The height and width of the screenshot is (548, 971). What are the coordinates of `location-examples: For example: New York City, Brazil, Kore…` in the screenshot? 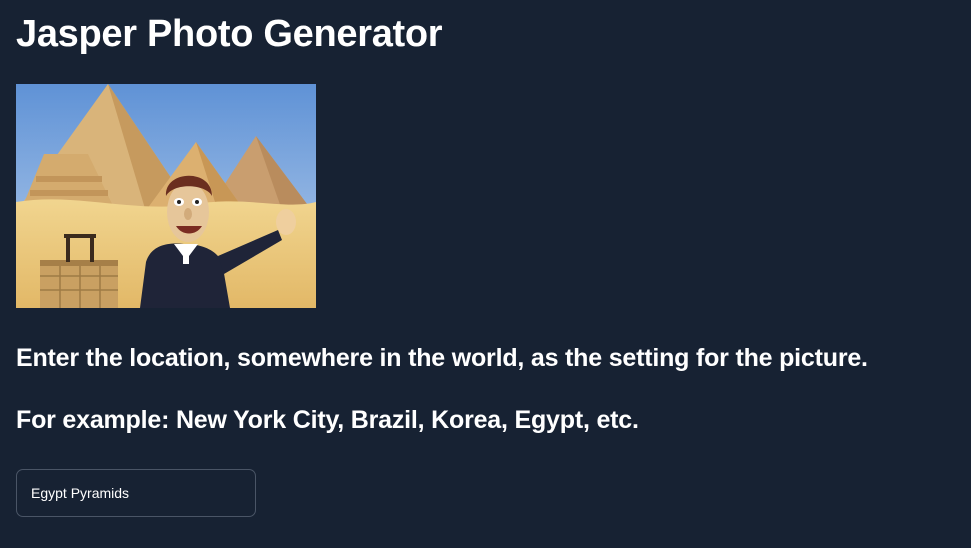 It's located at (327, 420).